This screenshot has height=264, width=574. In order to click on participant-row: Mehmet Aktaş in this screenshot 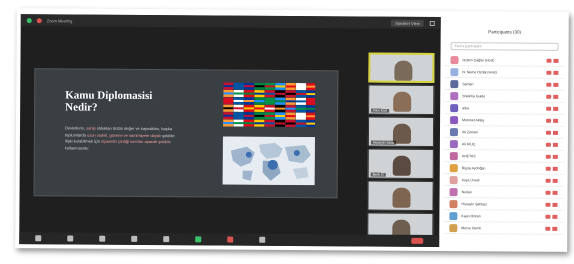, I will do `click(504, 120)`.